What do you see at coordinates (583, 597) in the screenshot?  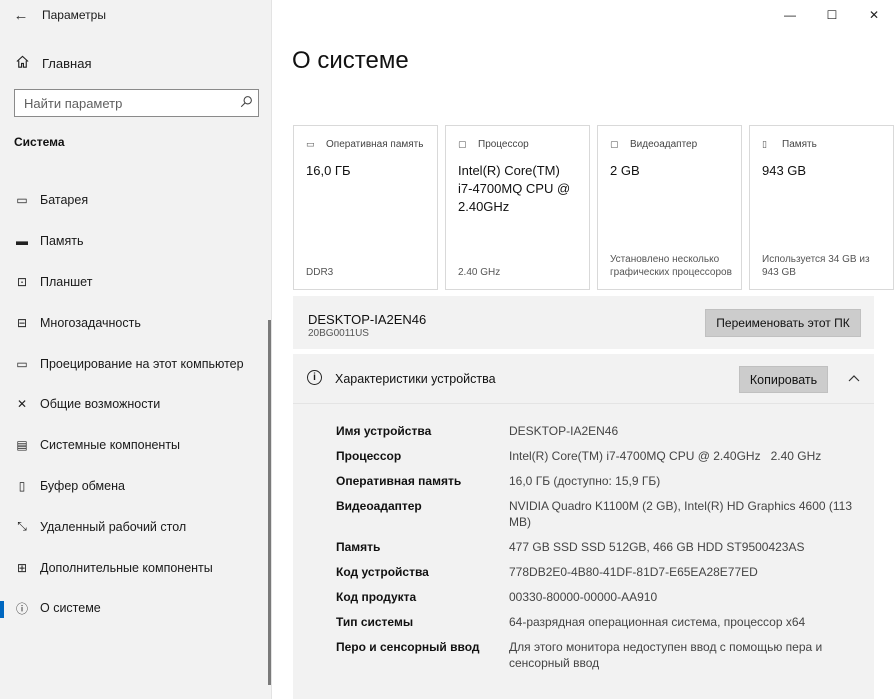 I see `spec-value: 00330-80000-00000-AA910` at bounding box center [583, 597].